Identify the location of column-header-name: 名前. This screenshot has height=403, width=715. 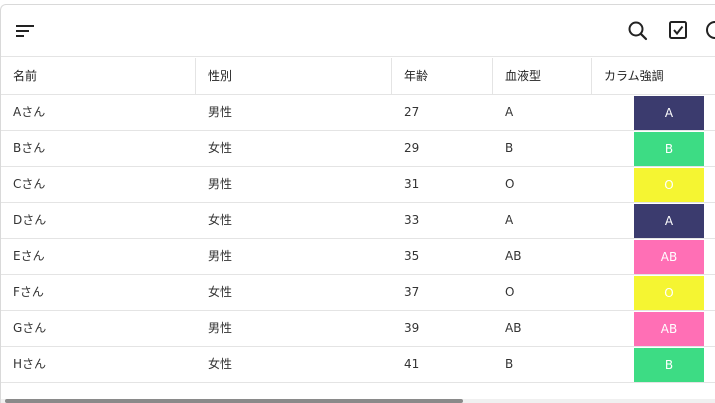
(98, 76).